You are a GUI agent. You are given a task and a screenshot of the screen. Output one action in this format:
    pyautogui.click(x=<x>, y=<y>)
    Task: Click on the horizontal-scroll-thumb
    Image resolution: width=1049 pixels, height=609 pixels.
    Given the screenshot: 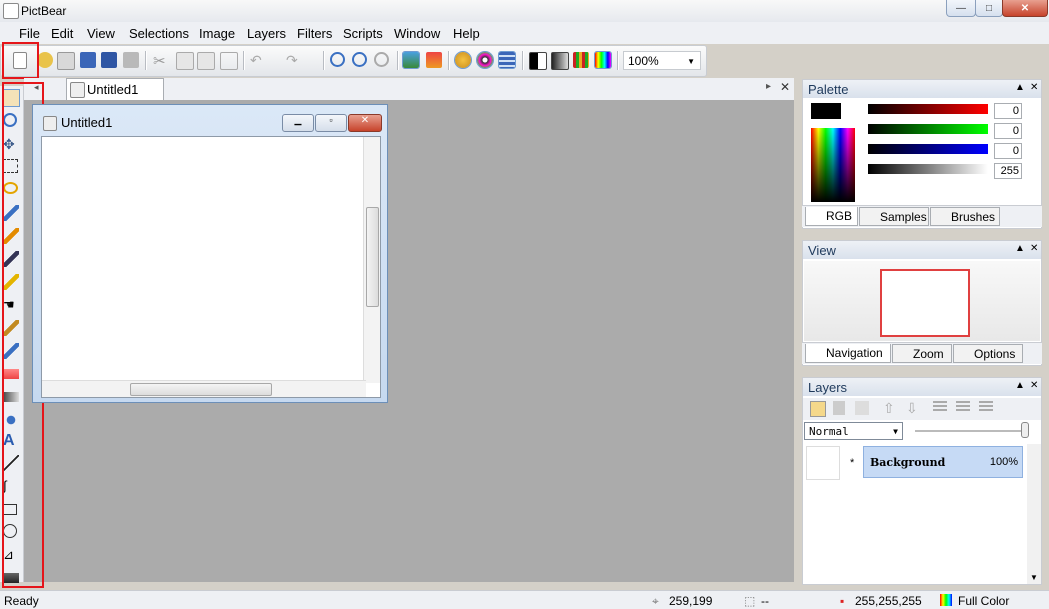 What is the action you would take?
    pyautogui.click(x=201, y=389)
    